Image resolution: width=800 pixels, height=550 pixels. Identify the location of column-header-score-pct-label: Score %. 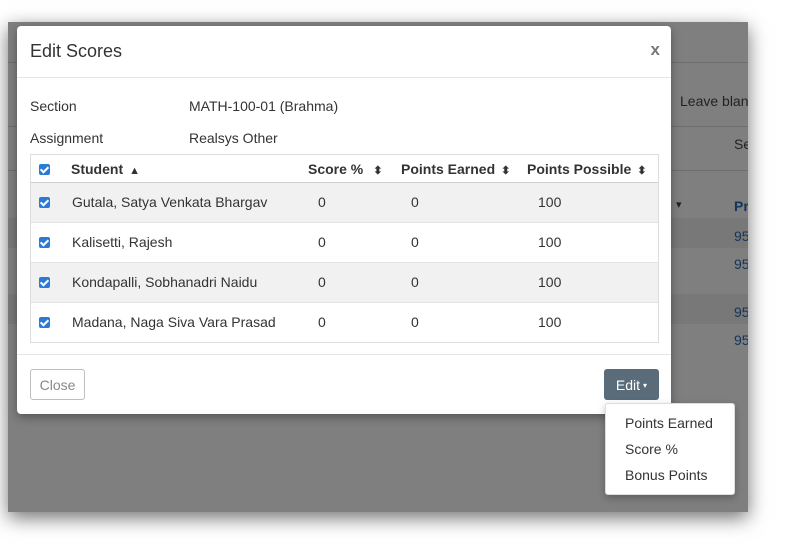
(336, 169).